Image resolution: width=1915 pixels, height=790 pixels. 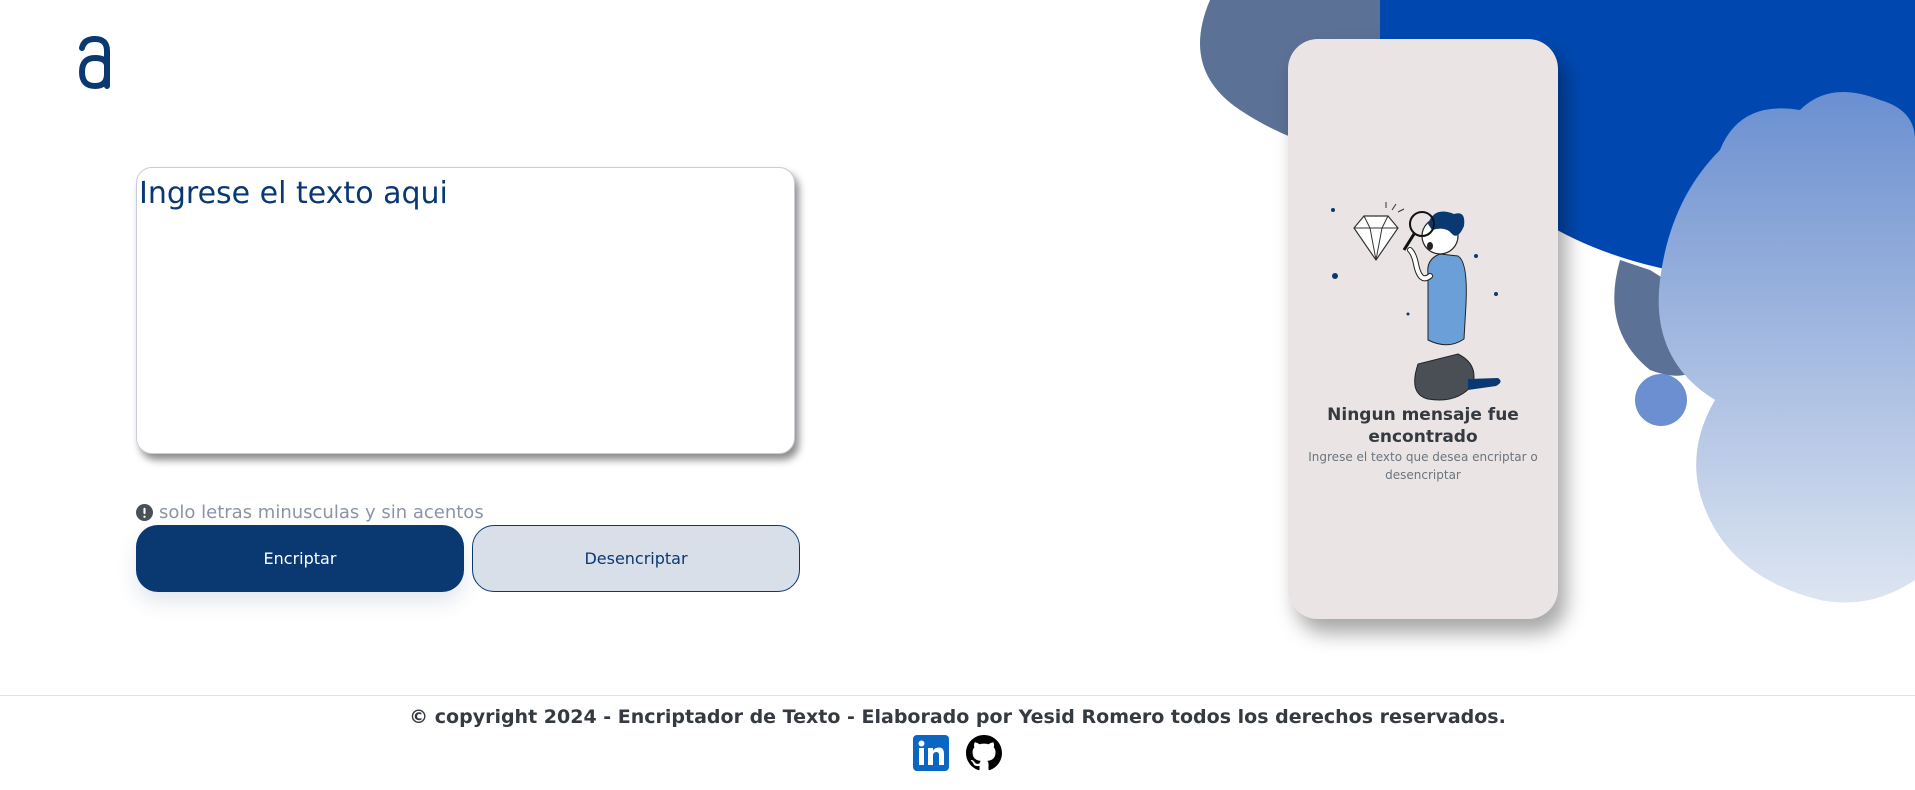 I want to click on linkedin-link, so click(x=931, y=753).